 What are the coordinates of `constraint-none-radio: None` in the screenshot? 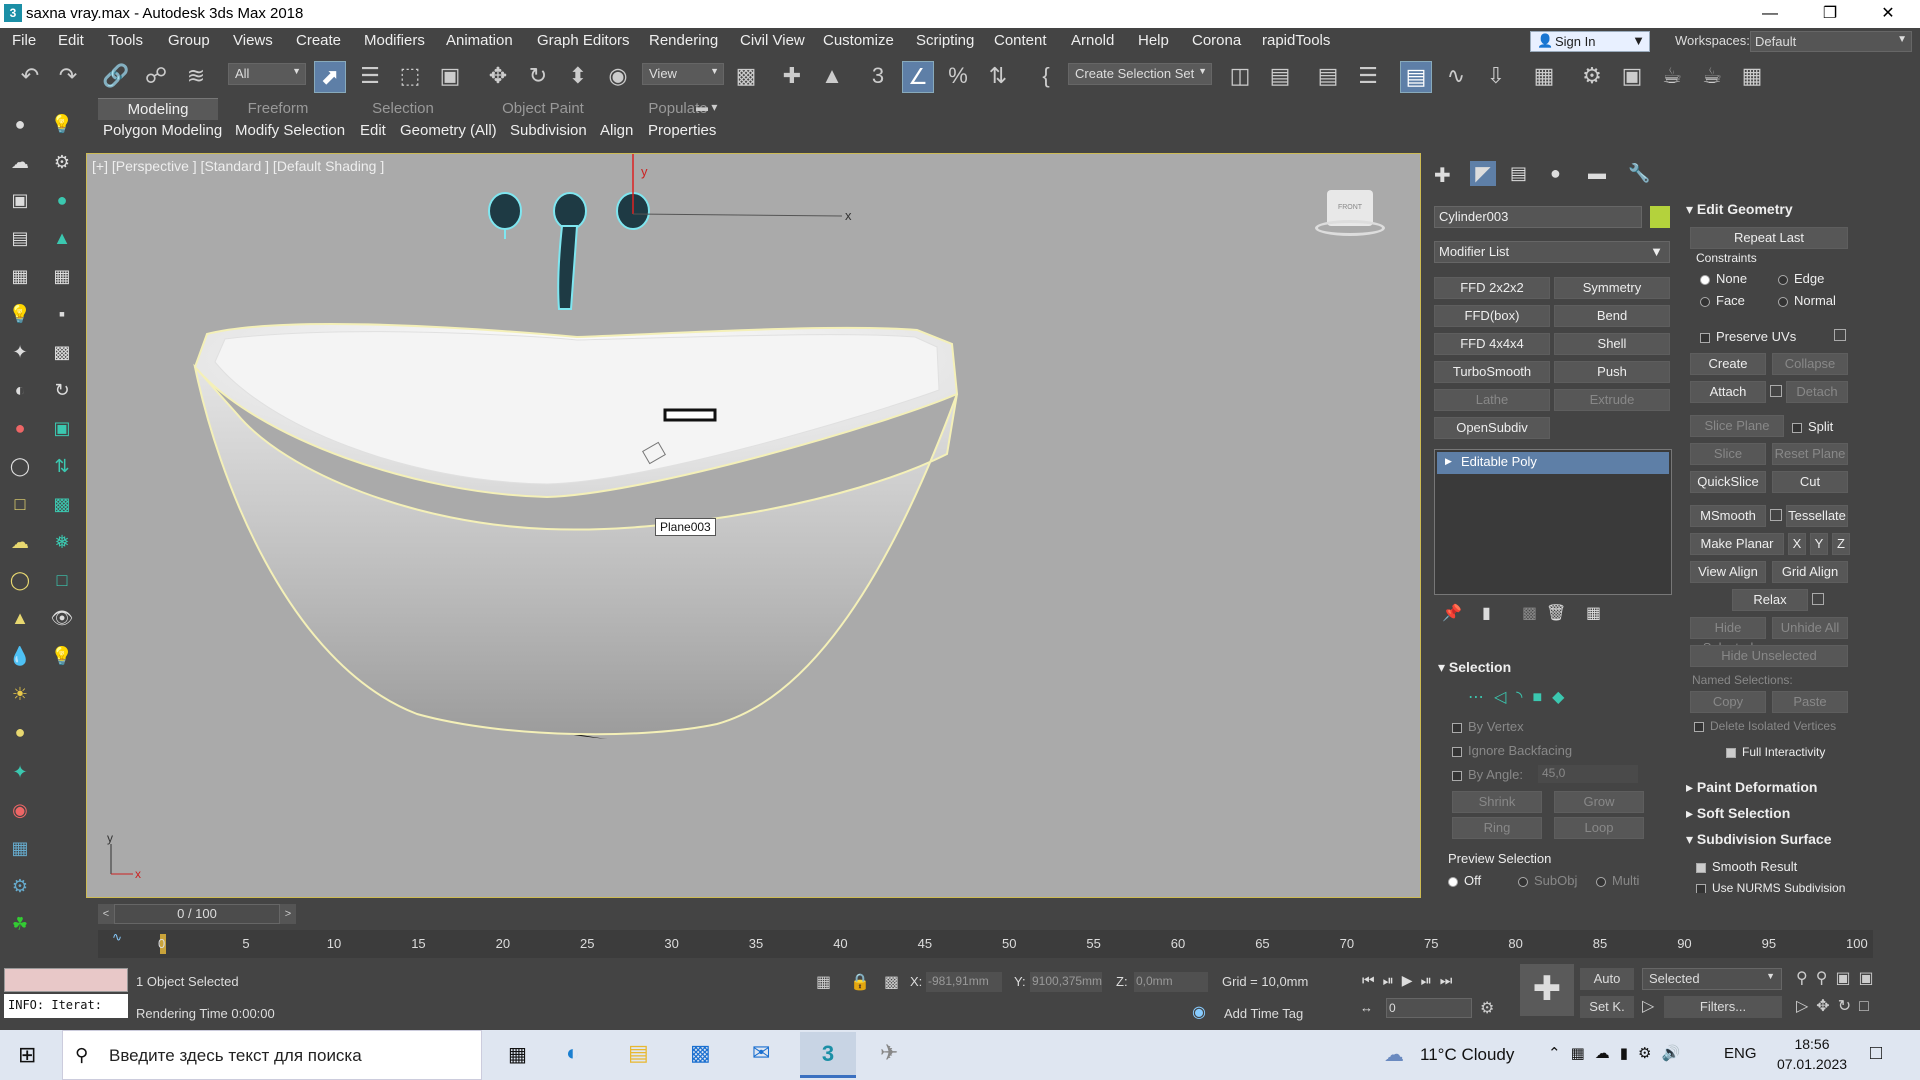 It's located at (1723, 278).